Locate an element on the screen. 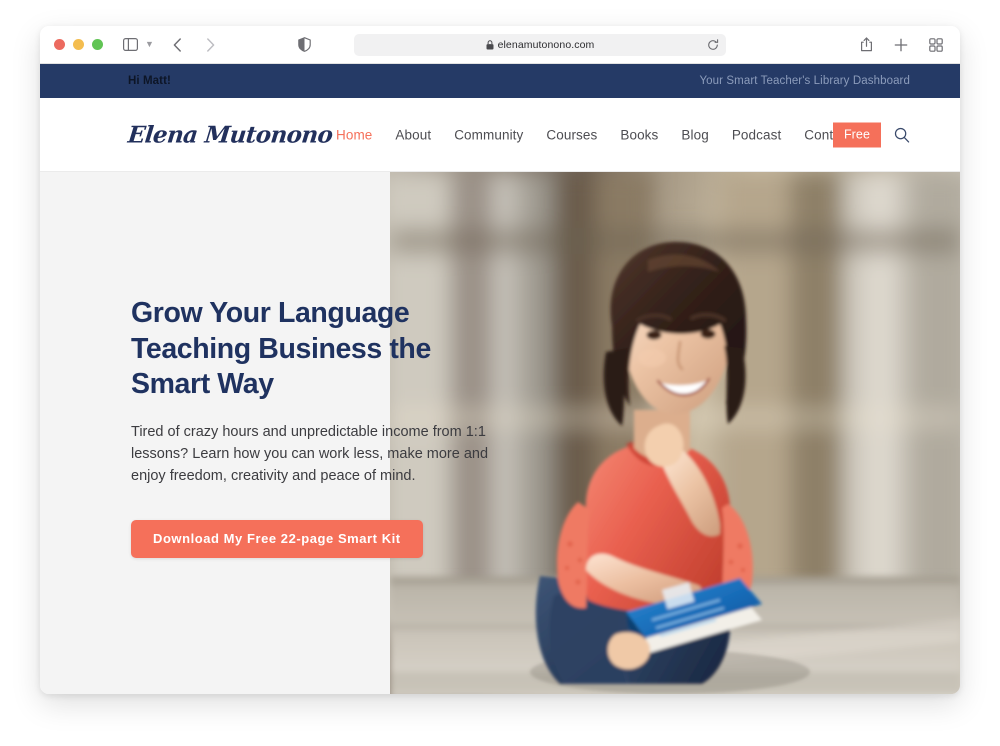  sidebar-controls: ▼ is located at coordinates (136, 45).